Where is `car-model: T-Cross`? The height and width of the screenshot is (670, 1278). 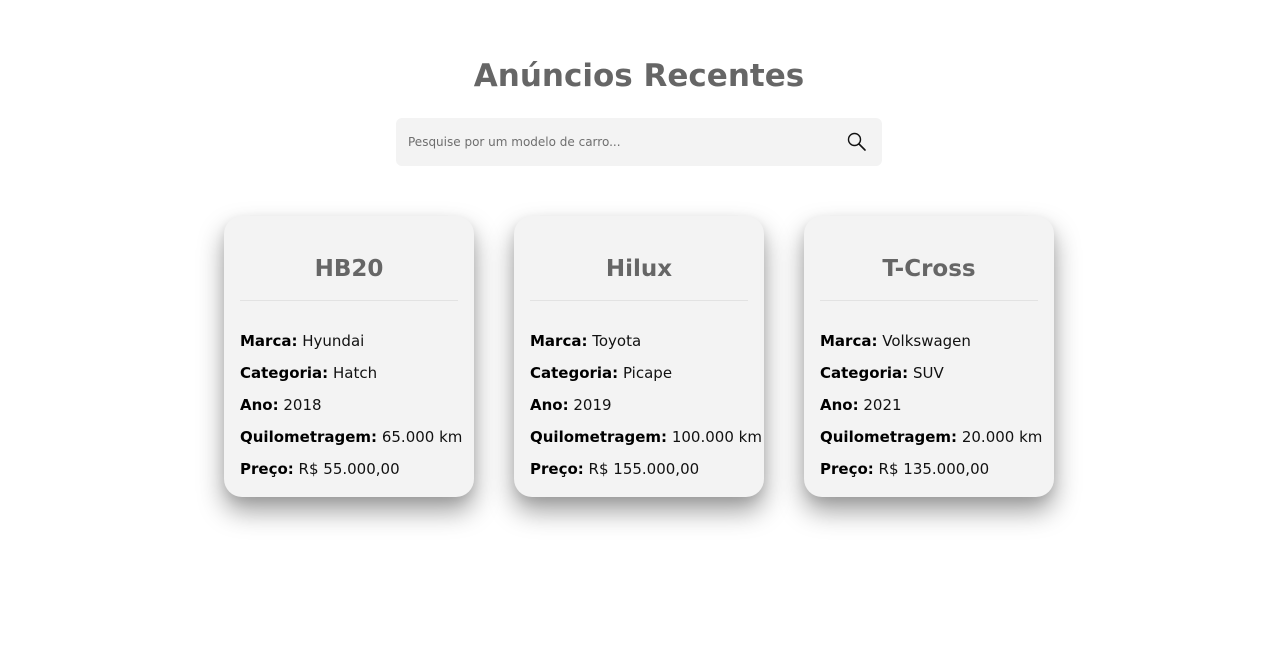 car-model: T-Cross is located at coordinates (929, 269).